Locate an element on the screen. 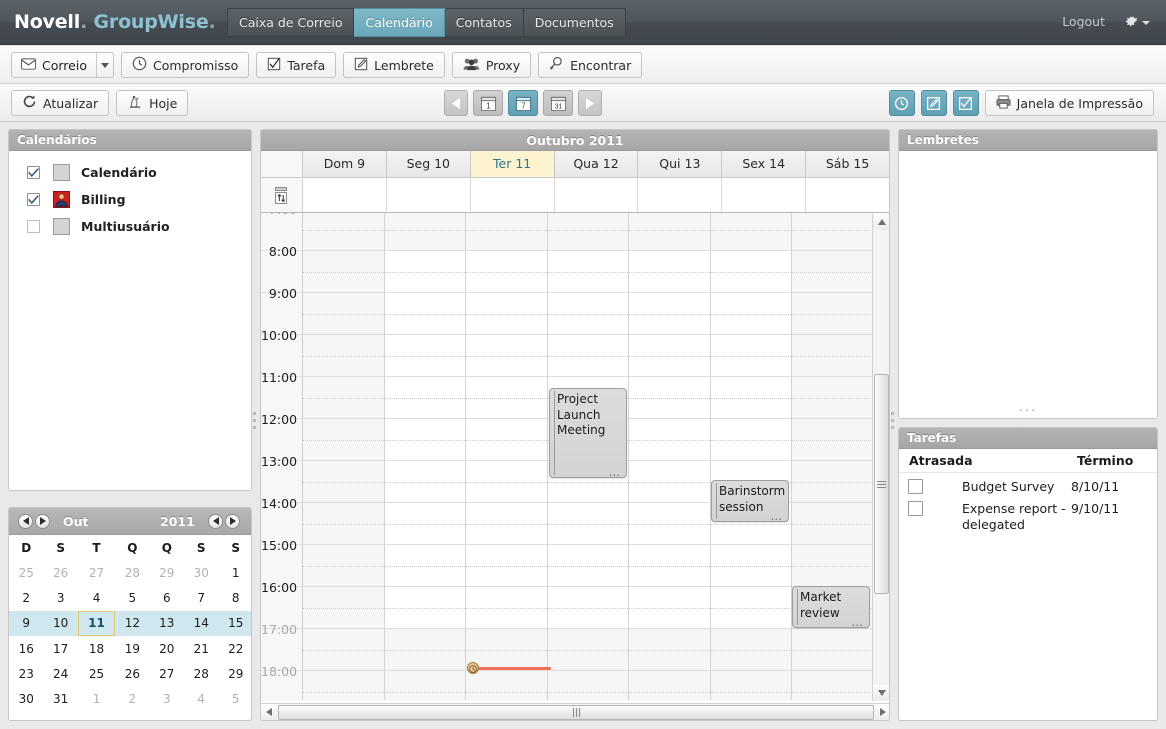  find-button: Encontrar is located at coordinates (590, 65).